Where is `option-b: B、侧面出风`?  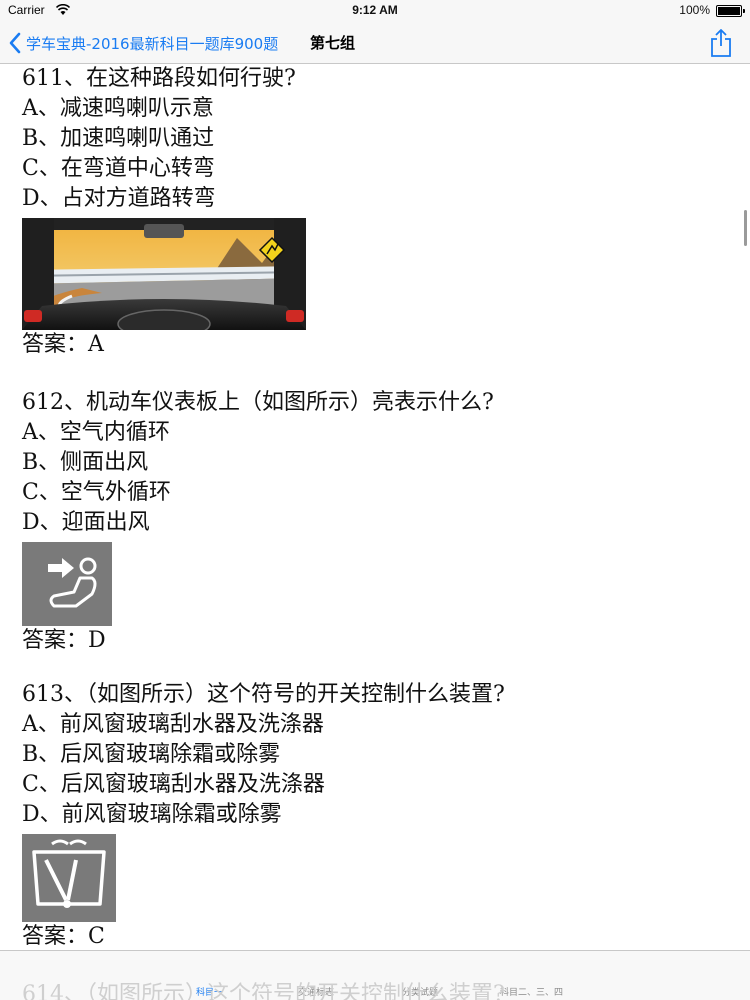 option-b: B、侧面出风 is located at coordinates (85, 462).